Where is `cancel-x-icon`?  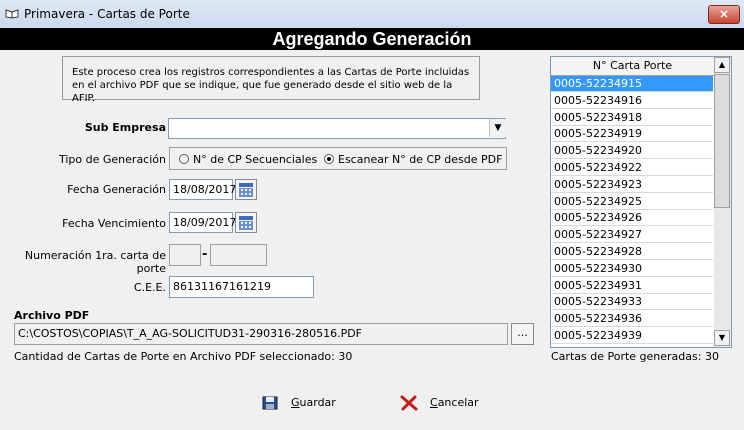 cancel-x-icon is located at coordinates (409, 403).